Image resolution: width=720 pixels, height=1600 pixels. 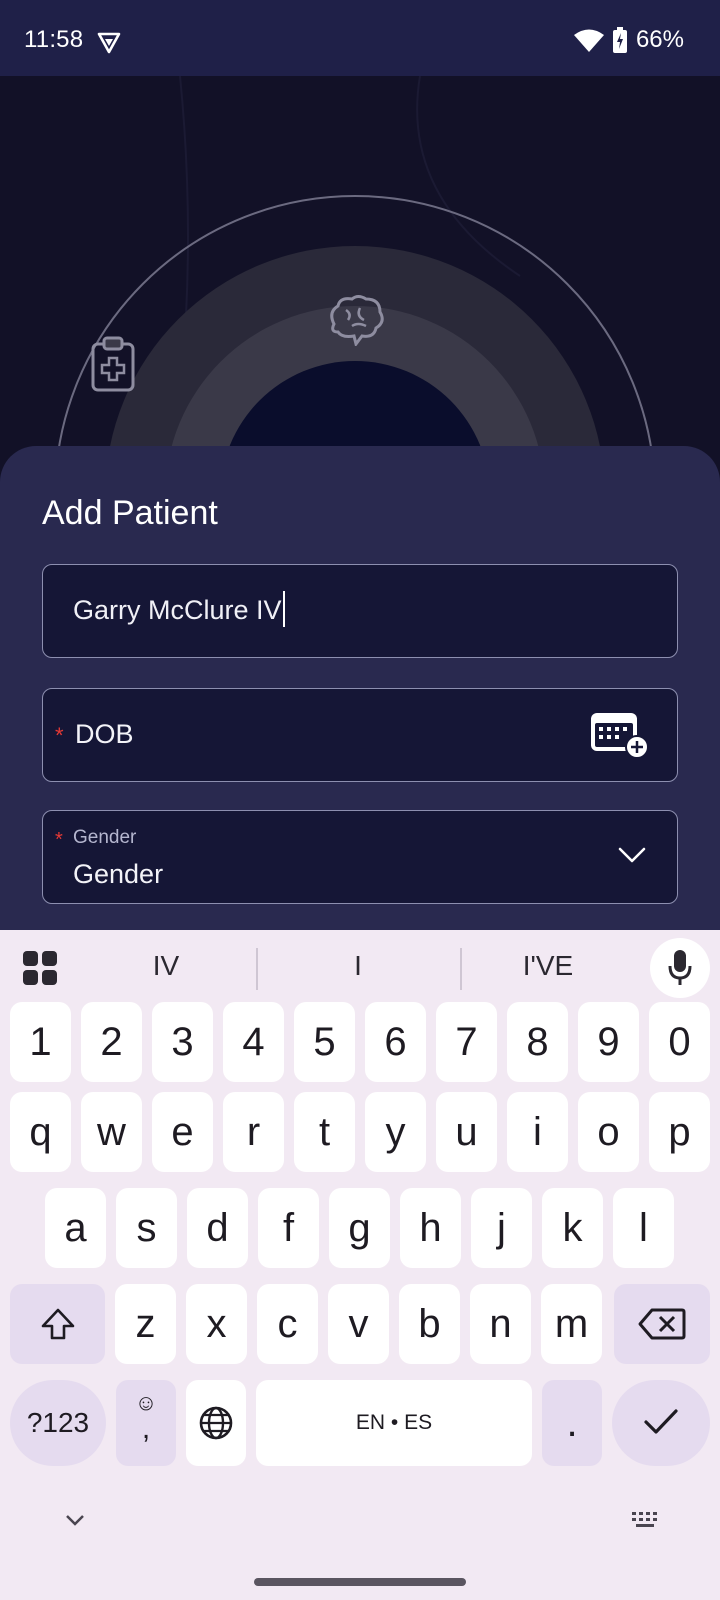 I want to click on key-4: 4, so click(x=253, y=1042).